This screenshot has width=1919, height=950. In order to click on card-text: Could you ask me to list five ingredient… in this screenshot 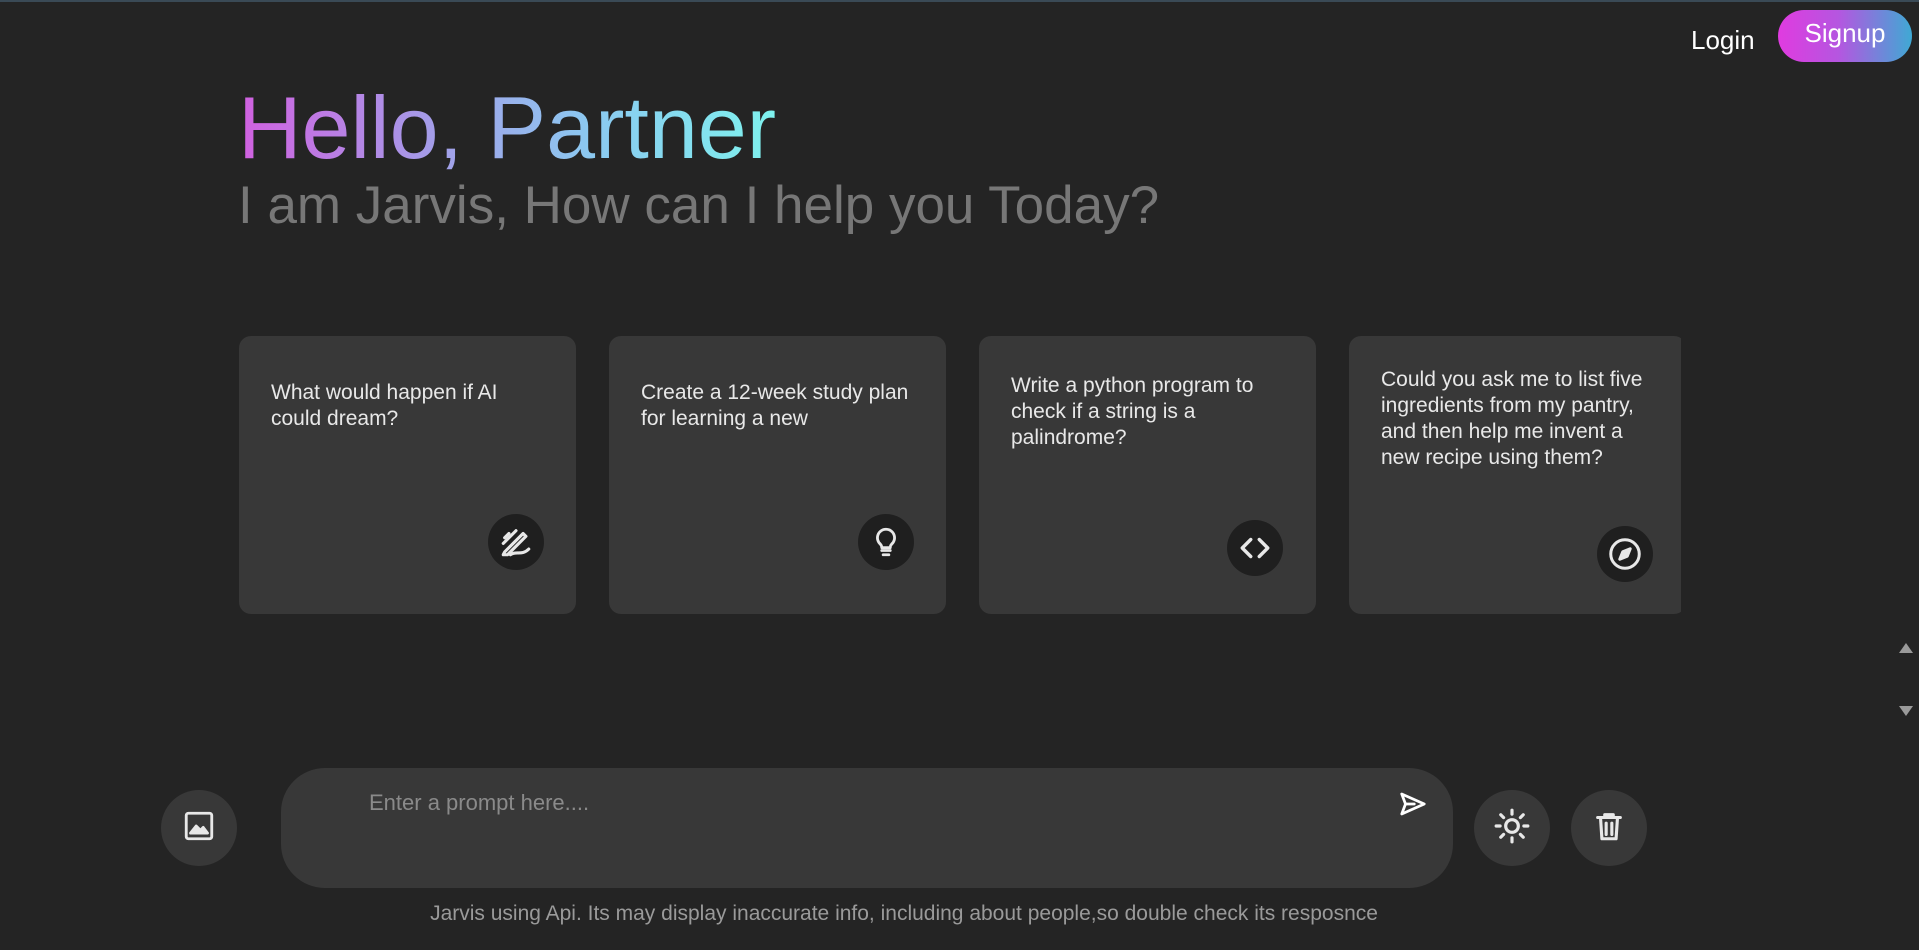, I will do `click(1512, 418)`.